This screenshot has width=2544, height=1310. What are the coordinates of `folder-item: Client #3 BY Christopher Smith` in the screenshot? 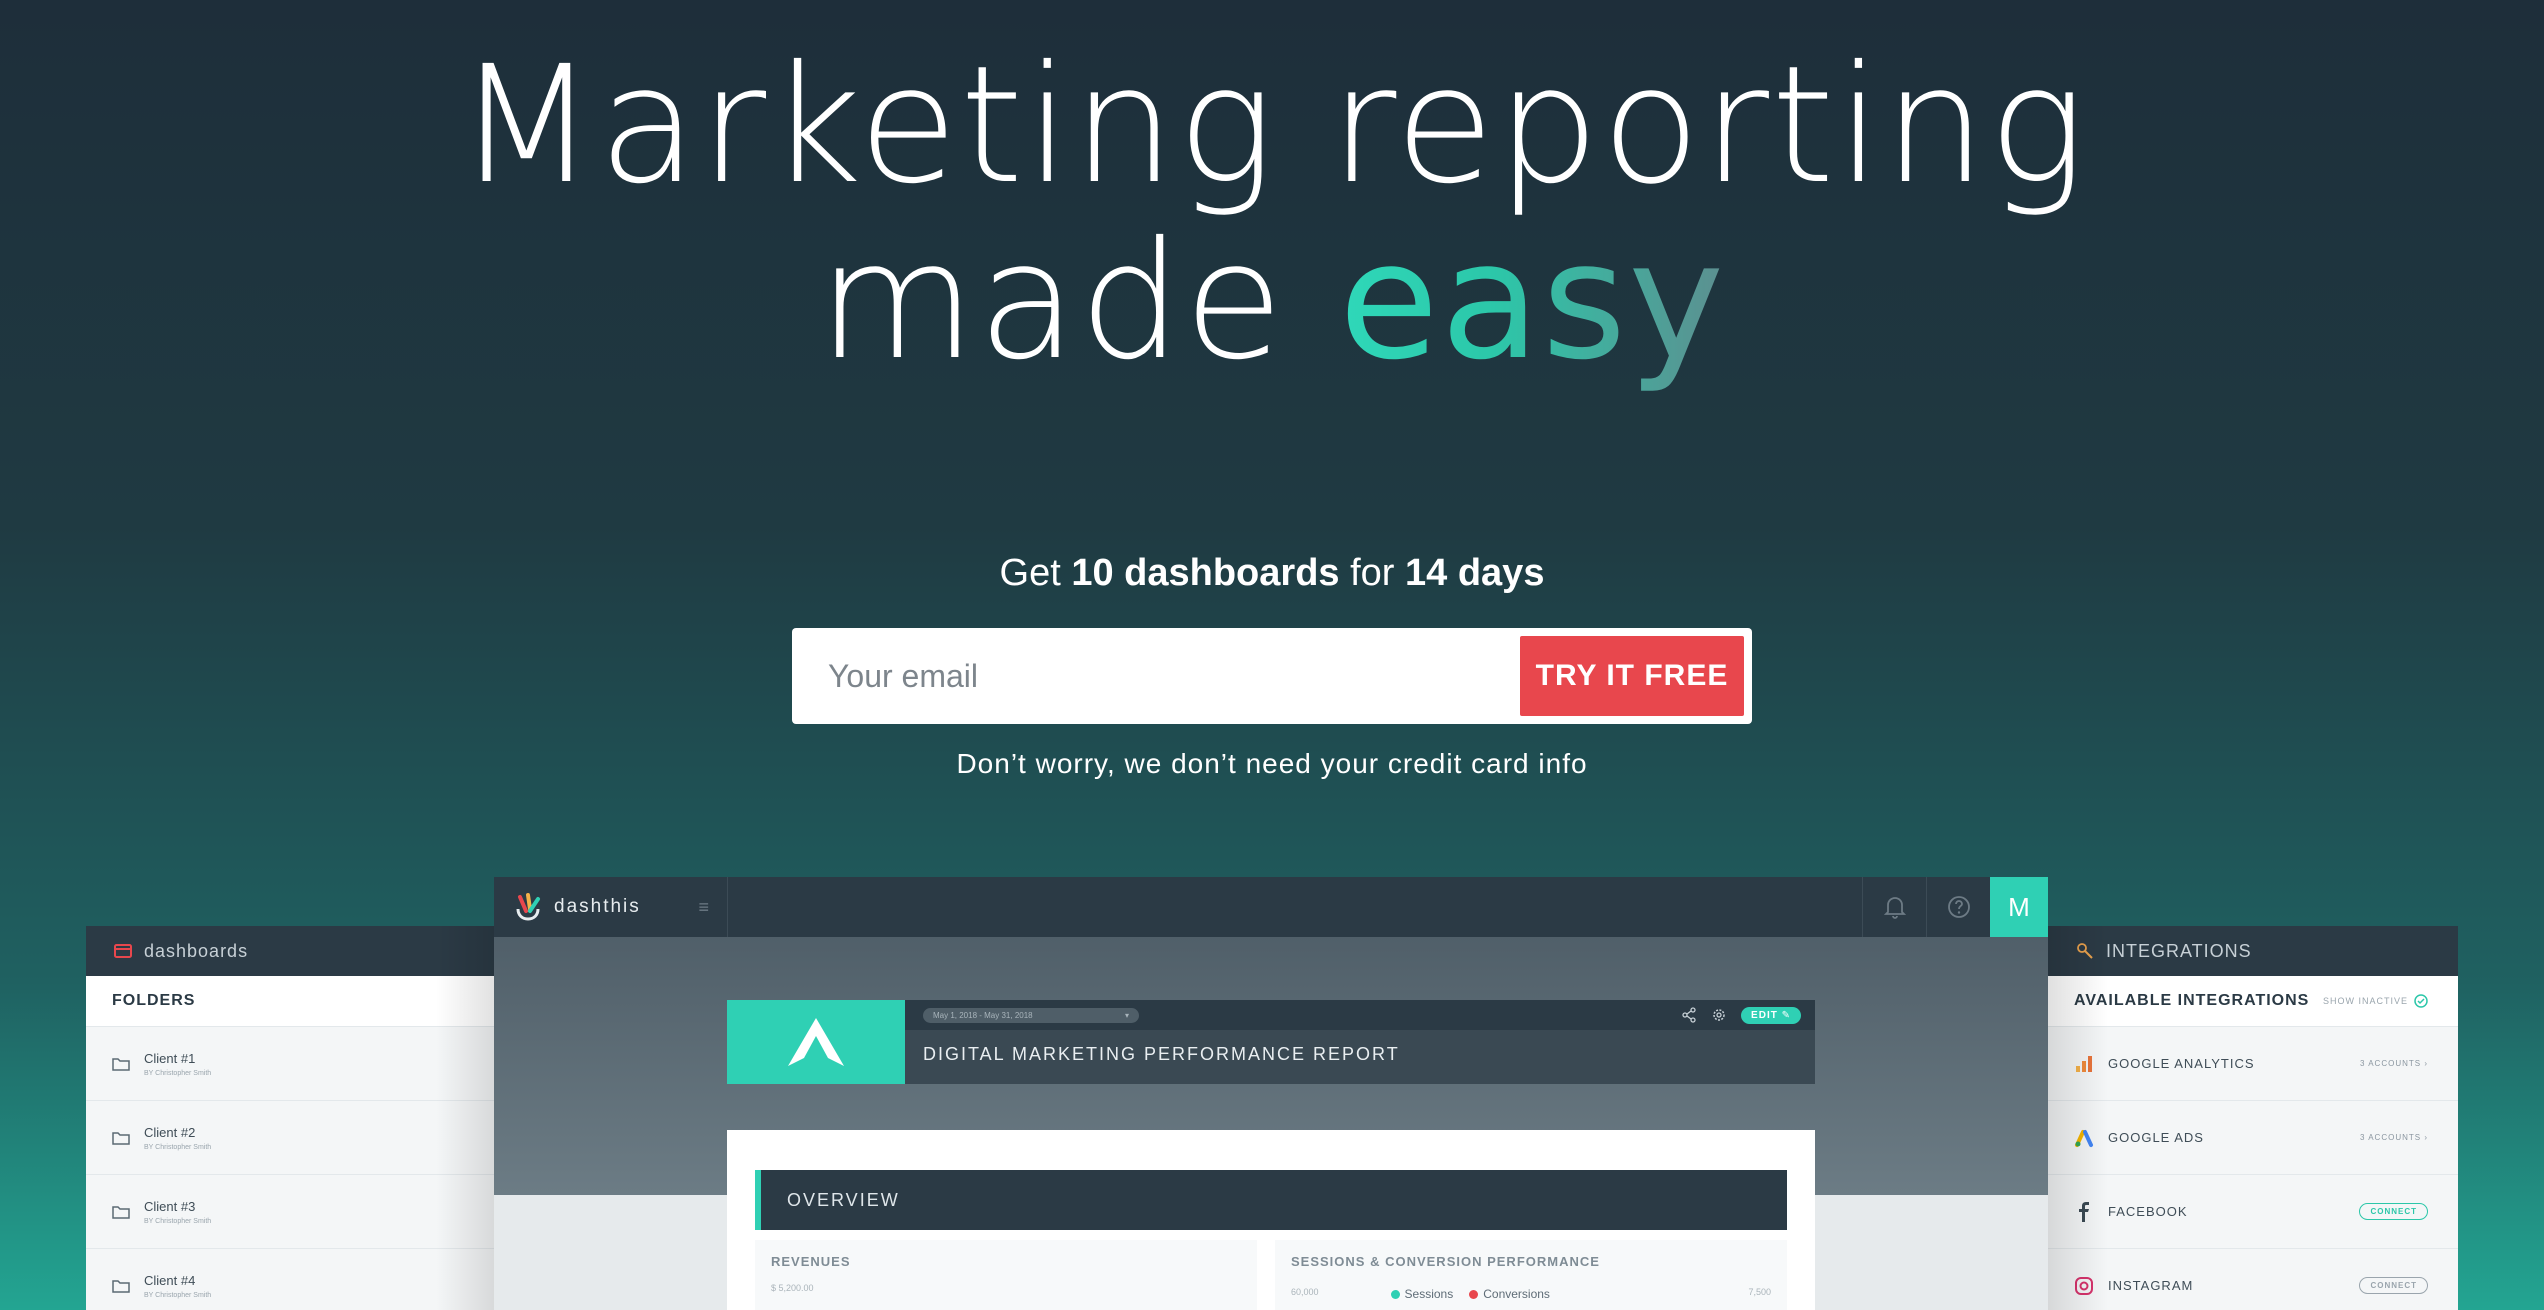 It's located at (291, 1211).